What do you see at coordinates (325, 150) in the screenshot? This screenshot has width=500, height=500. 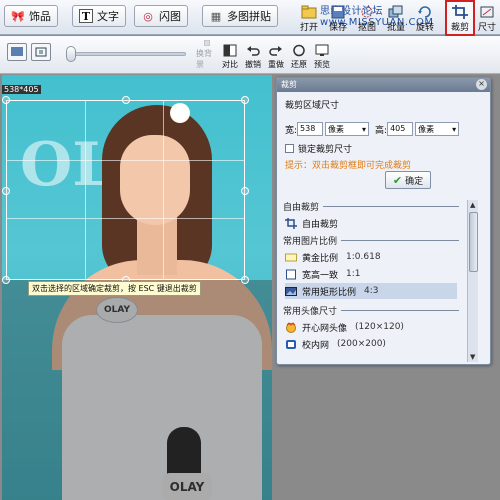 I see `lock-size-label: 锁定裁剪尺寸` at bounding box center [325, 150].